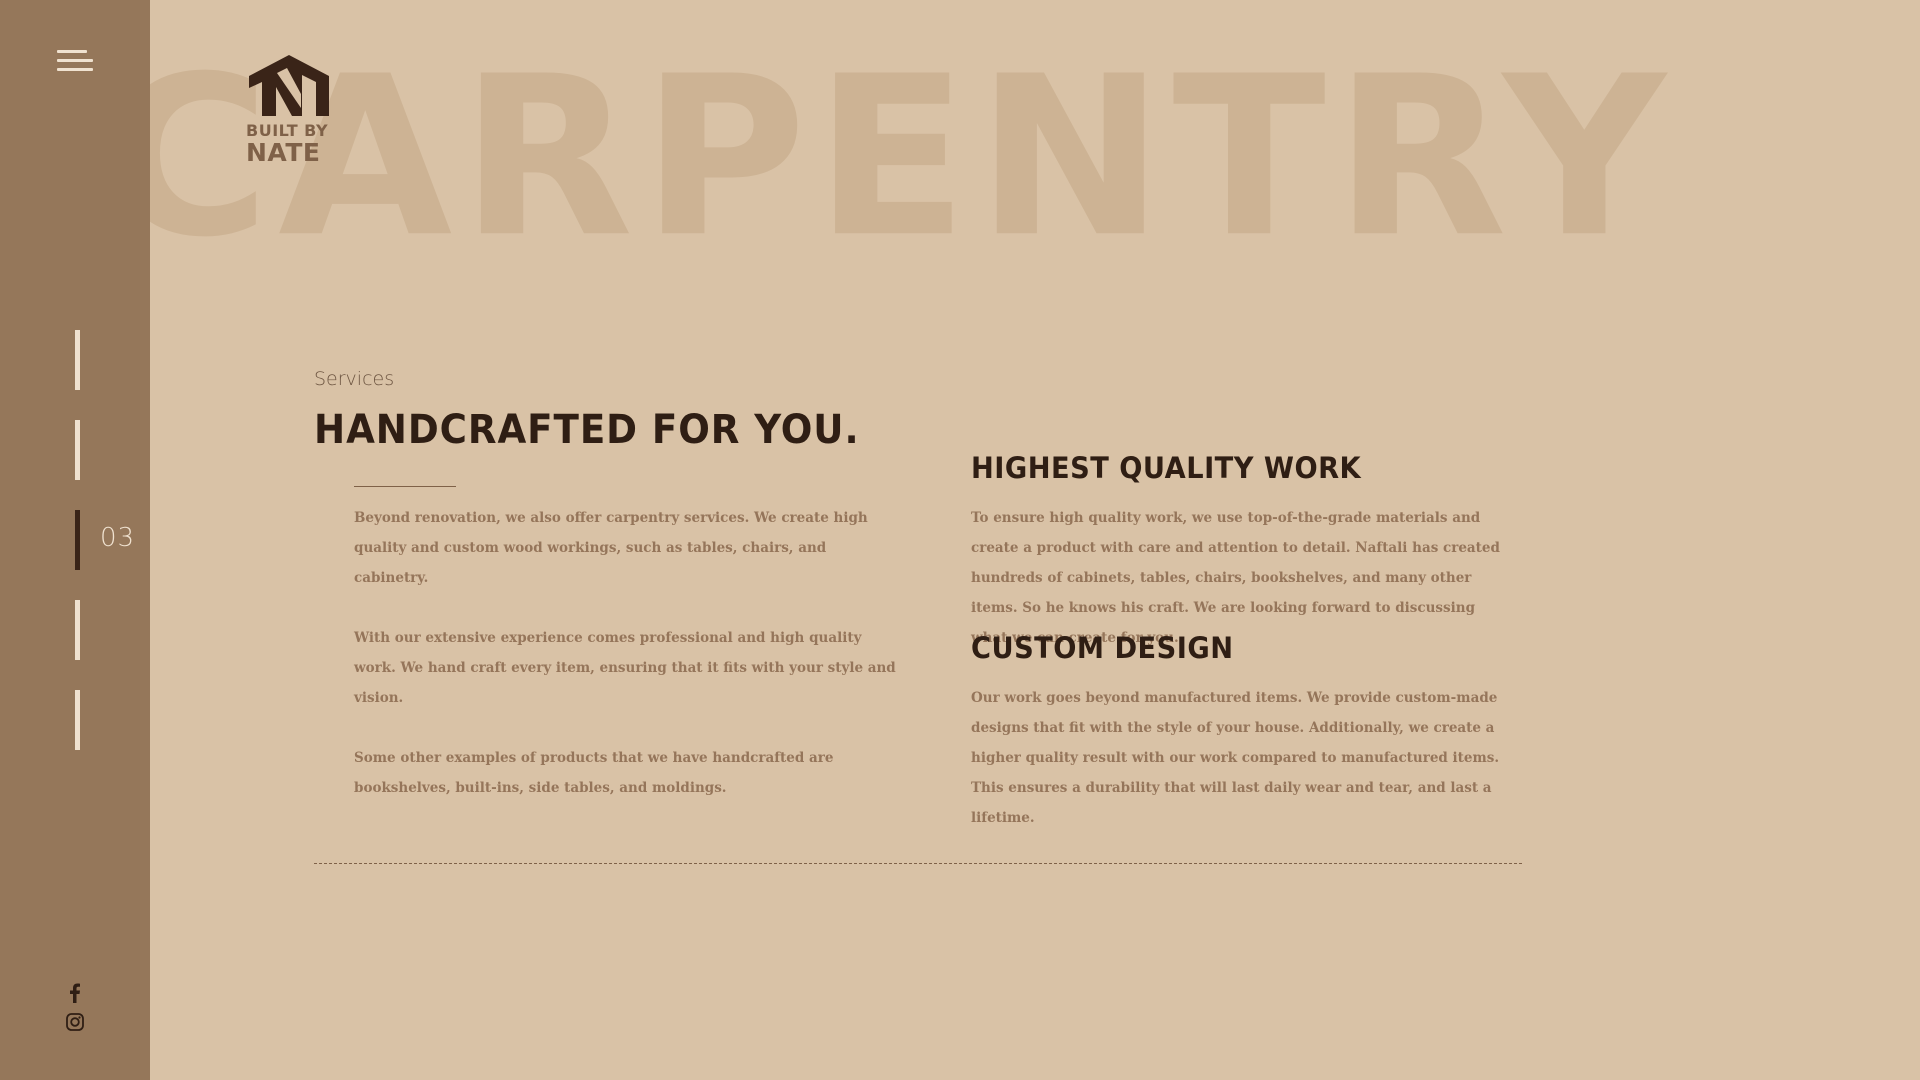 This screenshot has width=1920, height=1080. Describe the element at coordinates (1102, 648) in the screenshot. I see `feature-custom-design-title: CUSTOM DESIGN` at that location.